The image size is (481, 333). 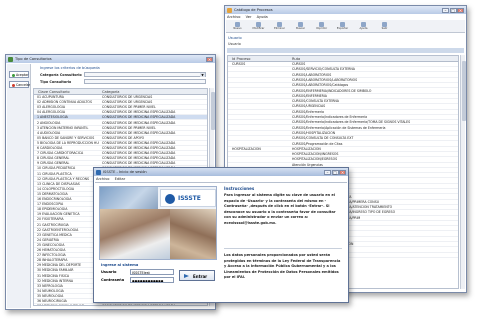 I want to click on entrar-label: Entrar, so click(x=200, y=276).